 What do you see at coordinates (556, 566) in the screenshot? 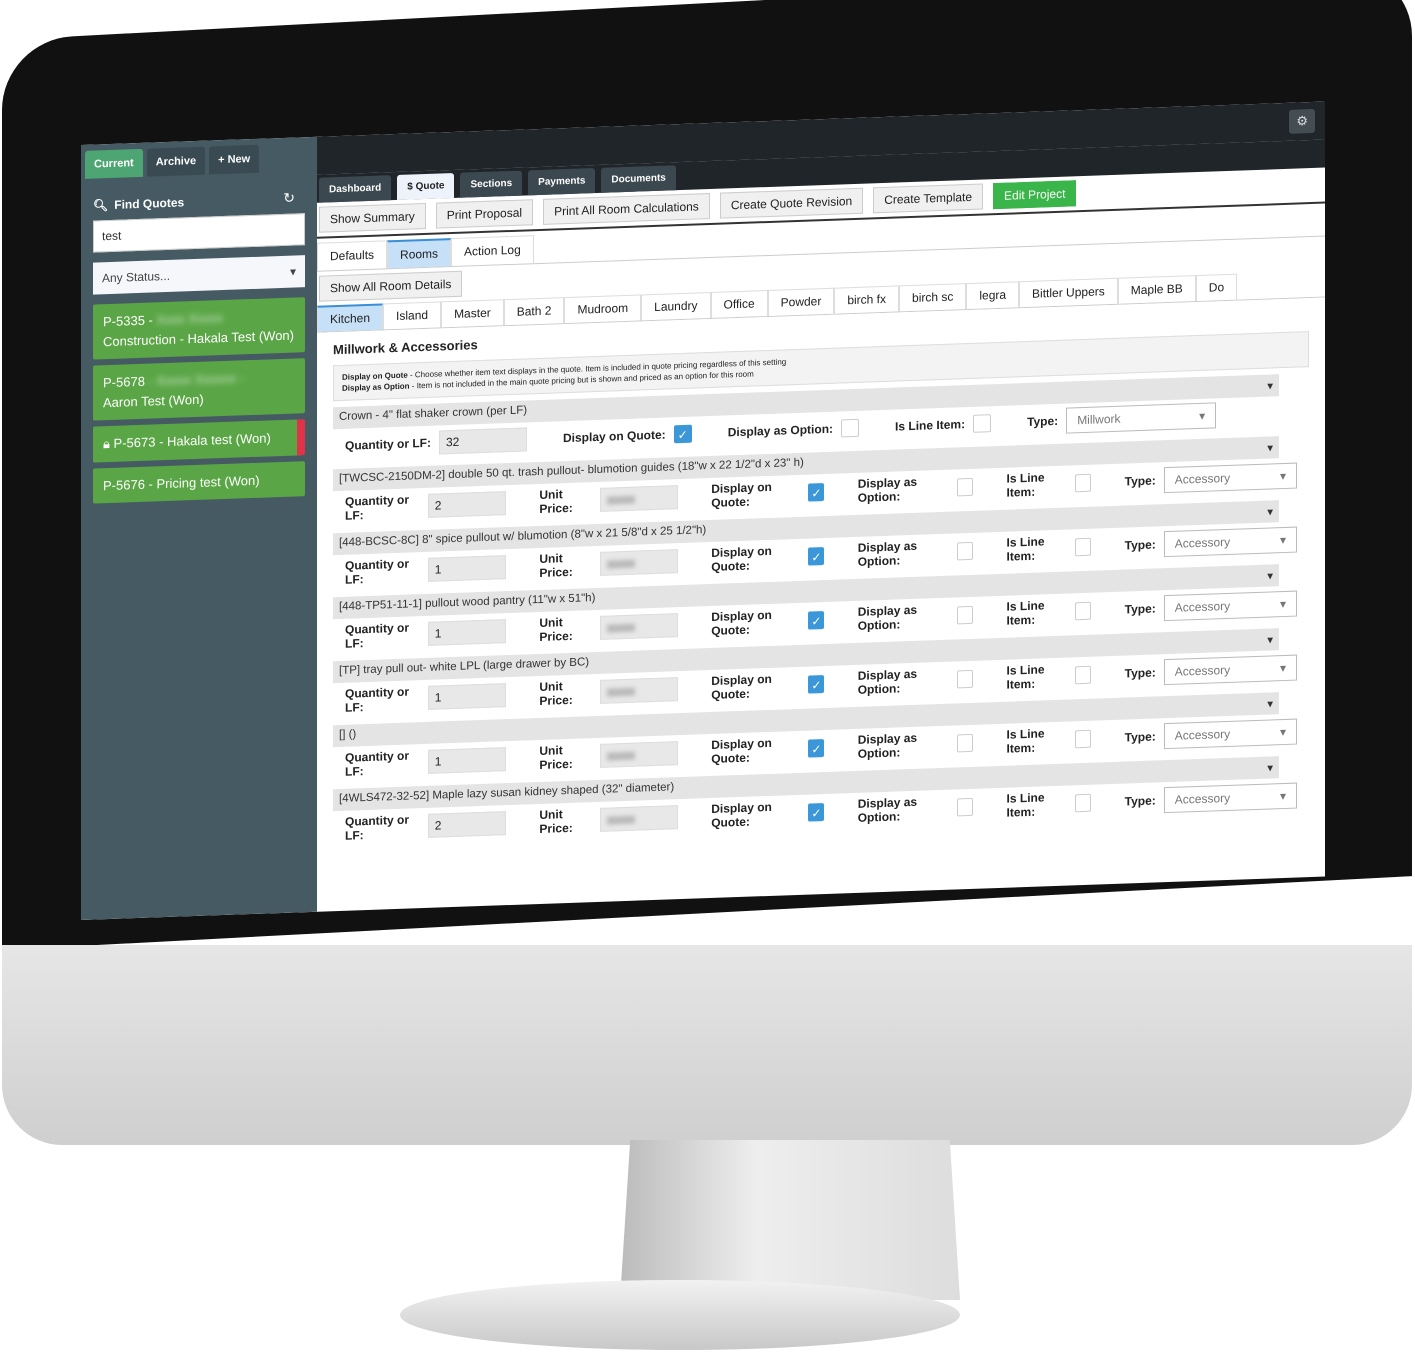
I see `price-label: Unit Price:` at bounding box center [556, 566].